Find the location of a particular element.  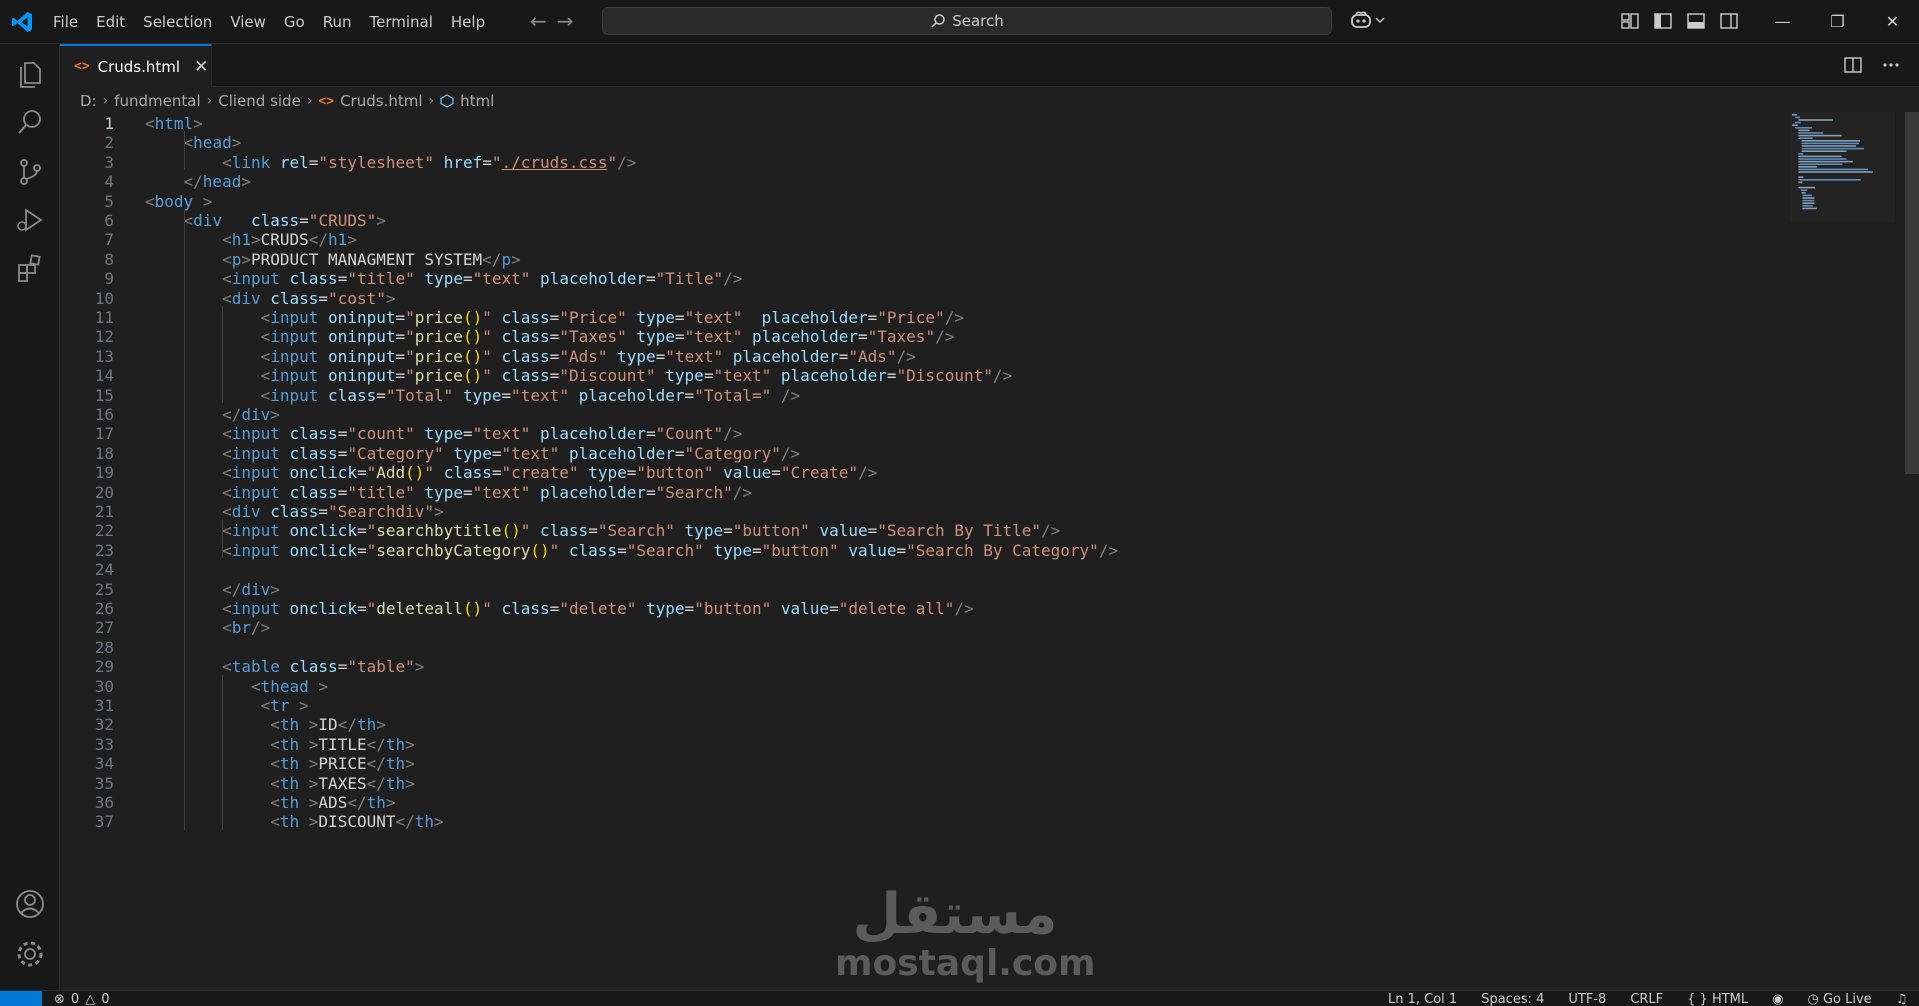

run-and-debug-icon is located at coordinates (30, 220).